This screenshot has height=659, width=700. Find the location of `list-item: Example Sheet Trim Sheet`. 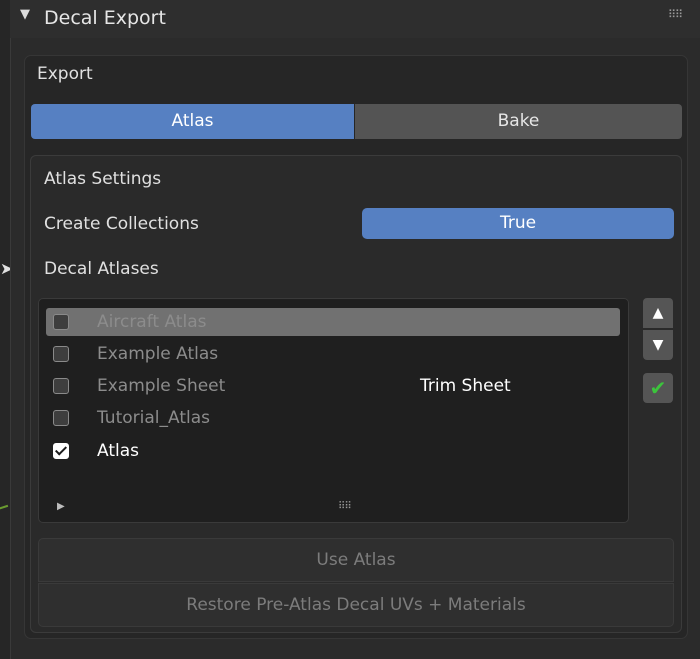

list-item: Example Sheet Trim Sheet is located at coordinates (333, 386).